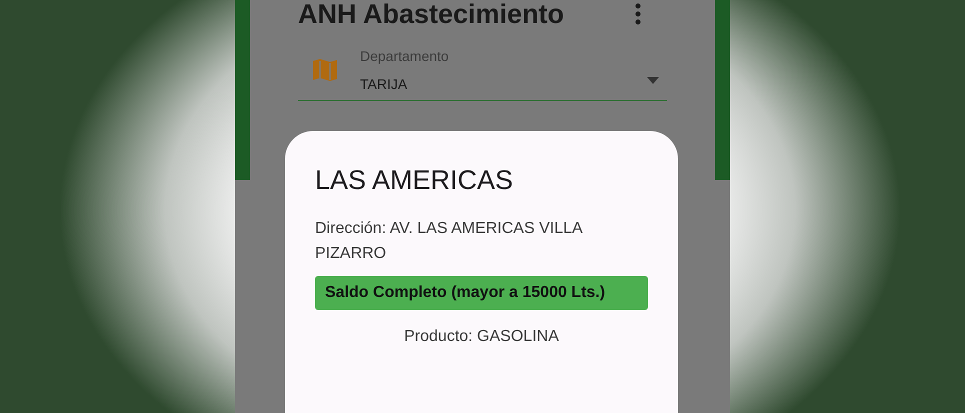 This screenshot has height=413, width=965. Describe the element at coordinates (384, 84) in the screenshot. I see `field-value: TARIJA` at that location.